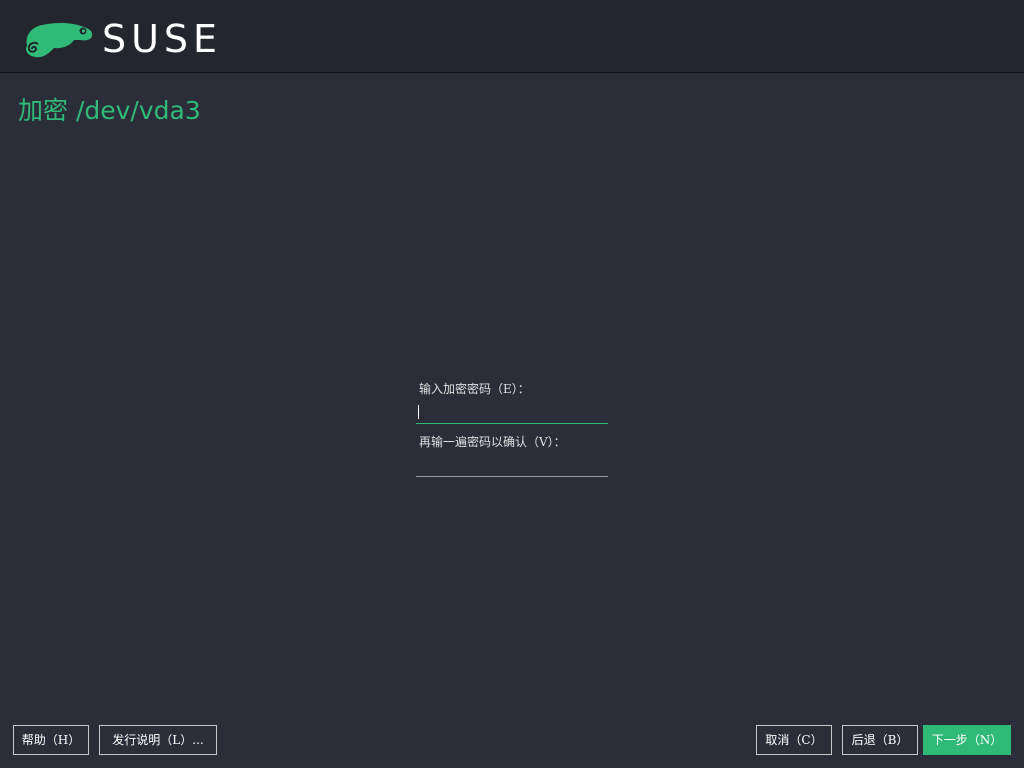 Image resolution: width=1024 pixels, height=768 pixels. Describe the element at coordinates (512, 36) in the screenshot. I see `header-bar: SUSE` at that location.